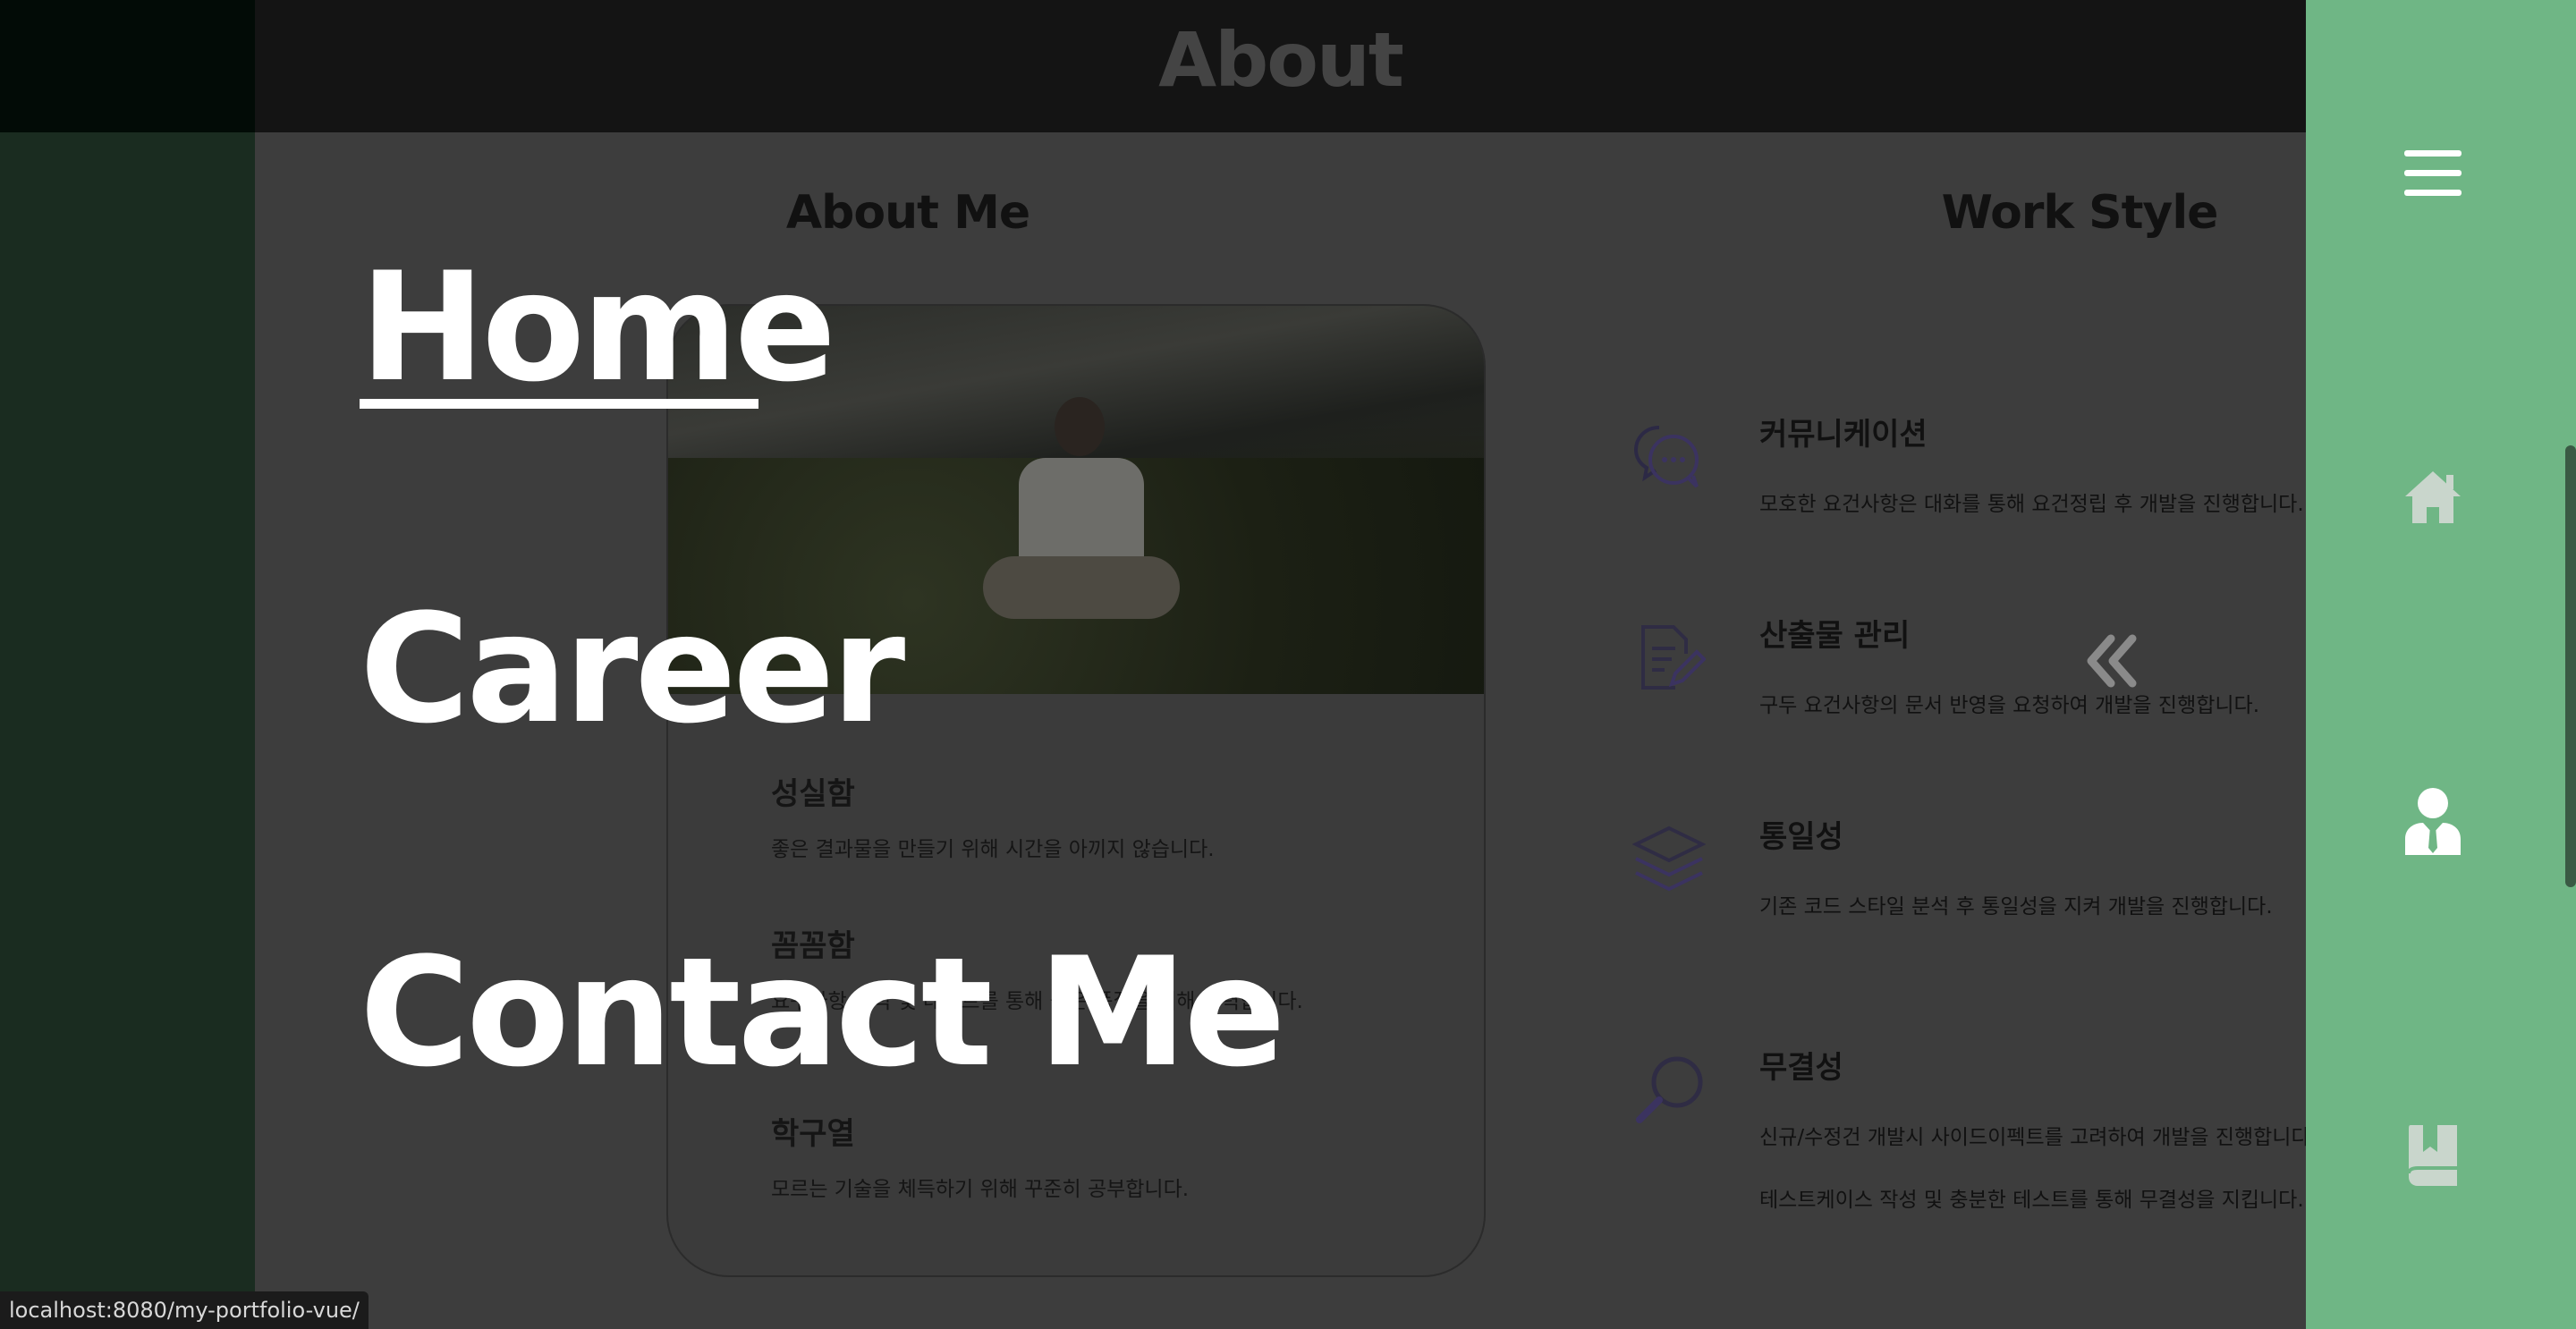 Image resolution: width=2576 pixels, height=1329 pixels. I want to click on career-nav-button, so click(2432, 1154).